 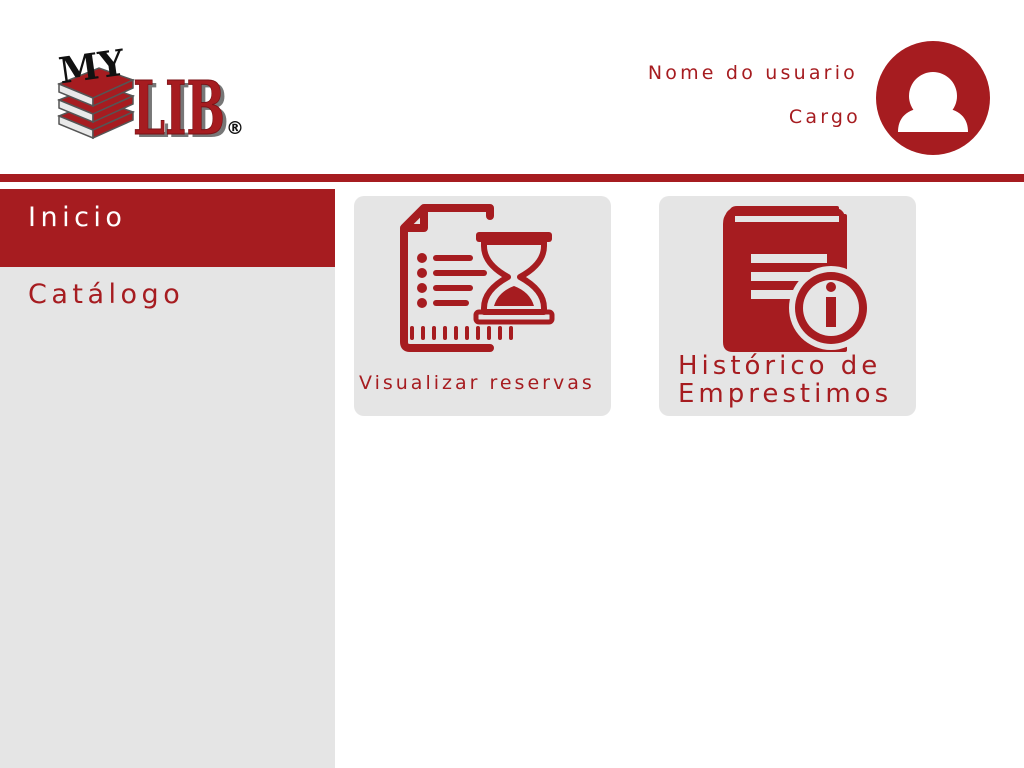 I want to click on book-info-icon, so click(x=798, y=279).